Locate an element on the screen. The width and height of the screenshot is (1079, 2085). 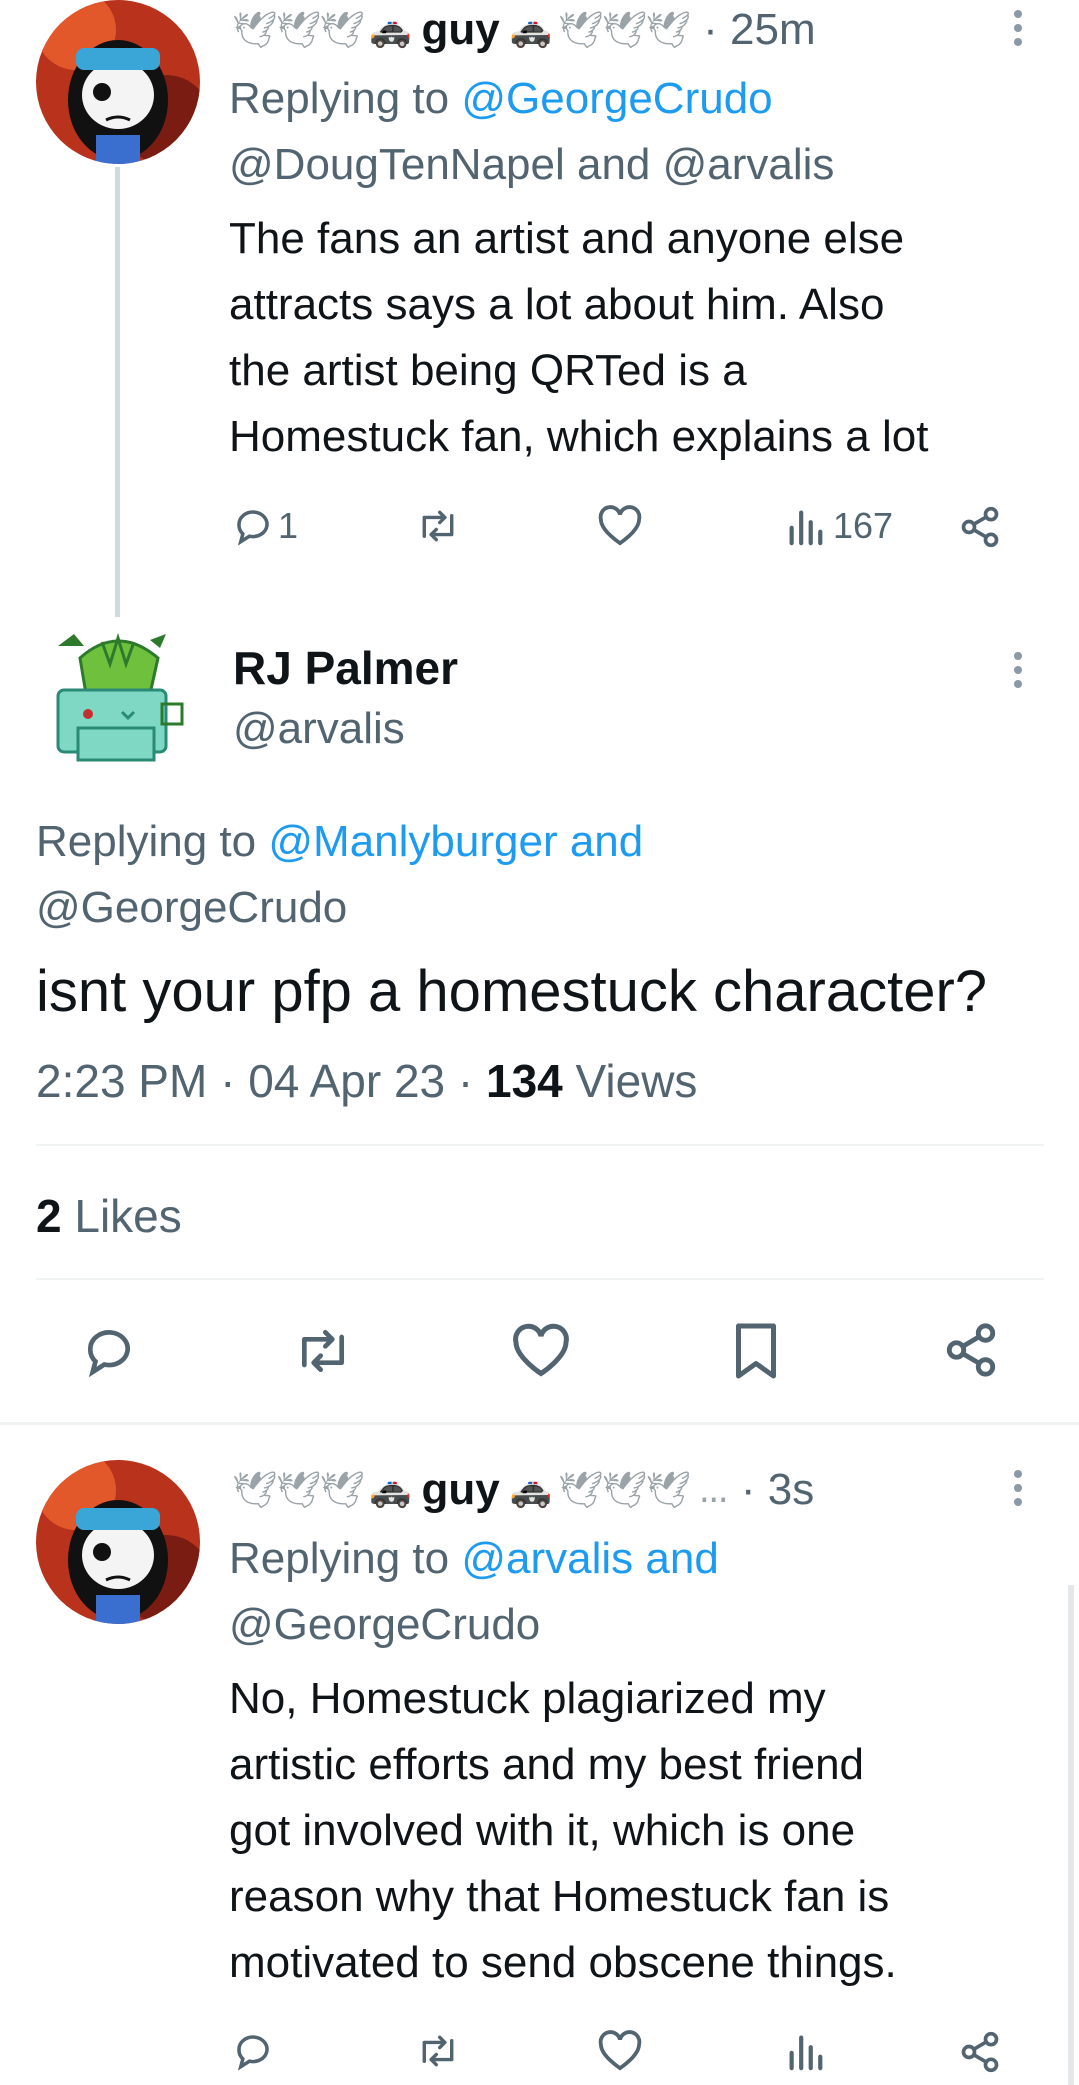
main-bookmark-button is located at coordinates (756, 1351).